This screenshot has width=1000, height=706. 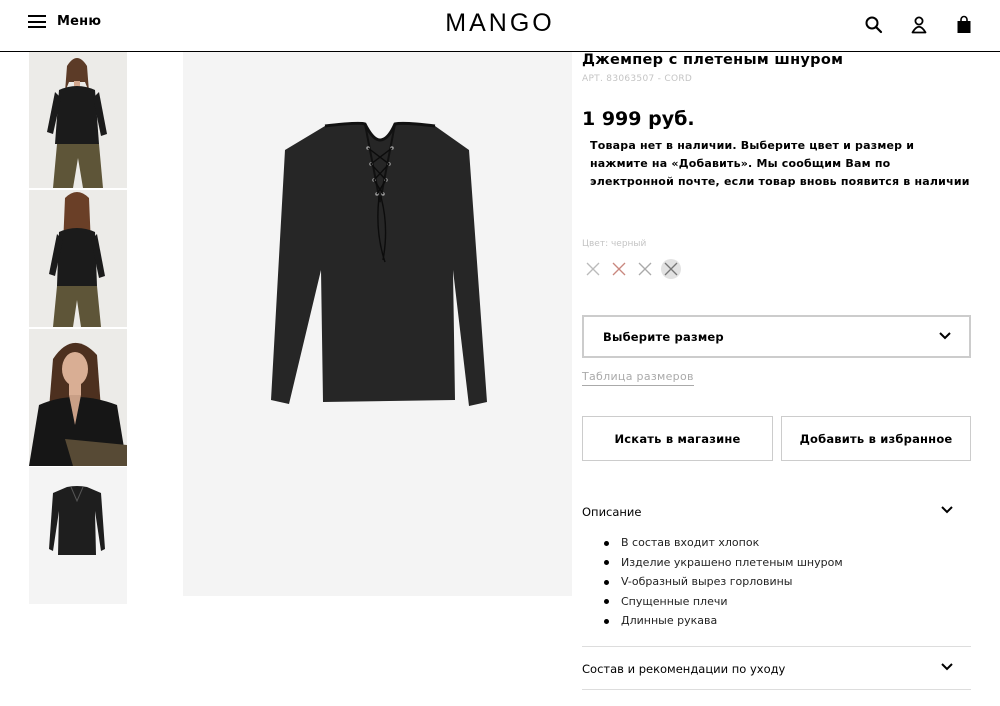 I want to click on thumb-model-back, so click(x=78, y=258).